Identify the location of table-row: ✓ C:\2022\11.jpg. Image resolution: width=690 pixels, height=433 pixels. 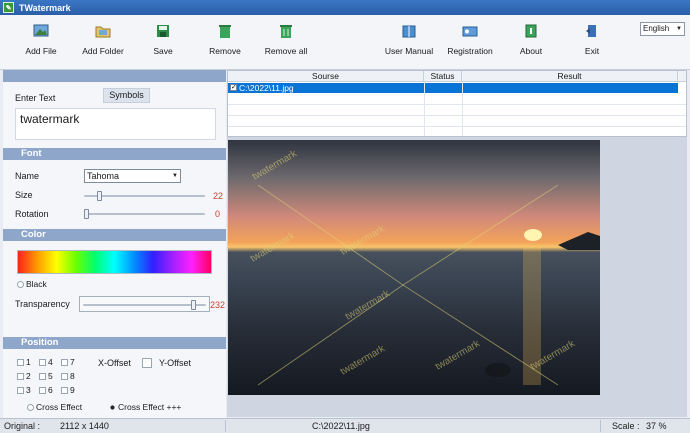
(453, 88).